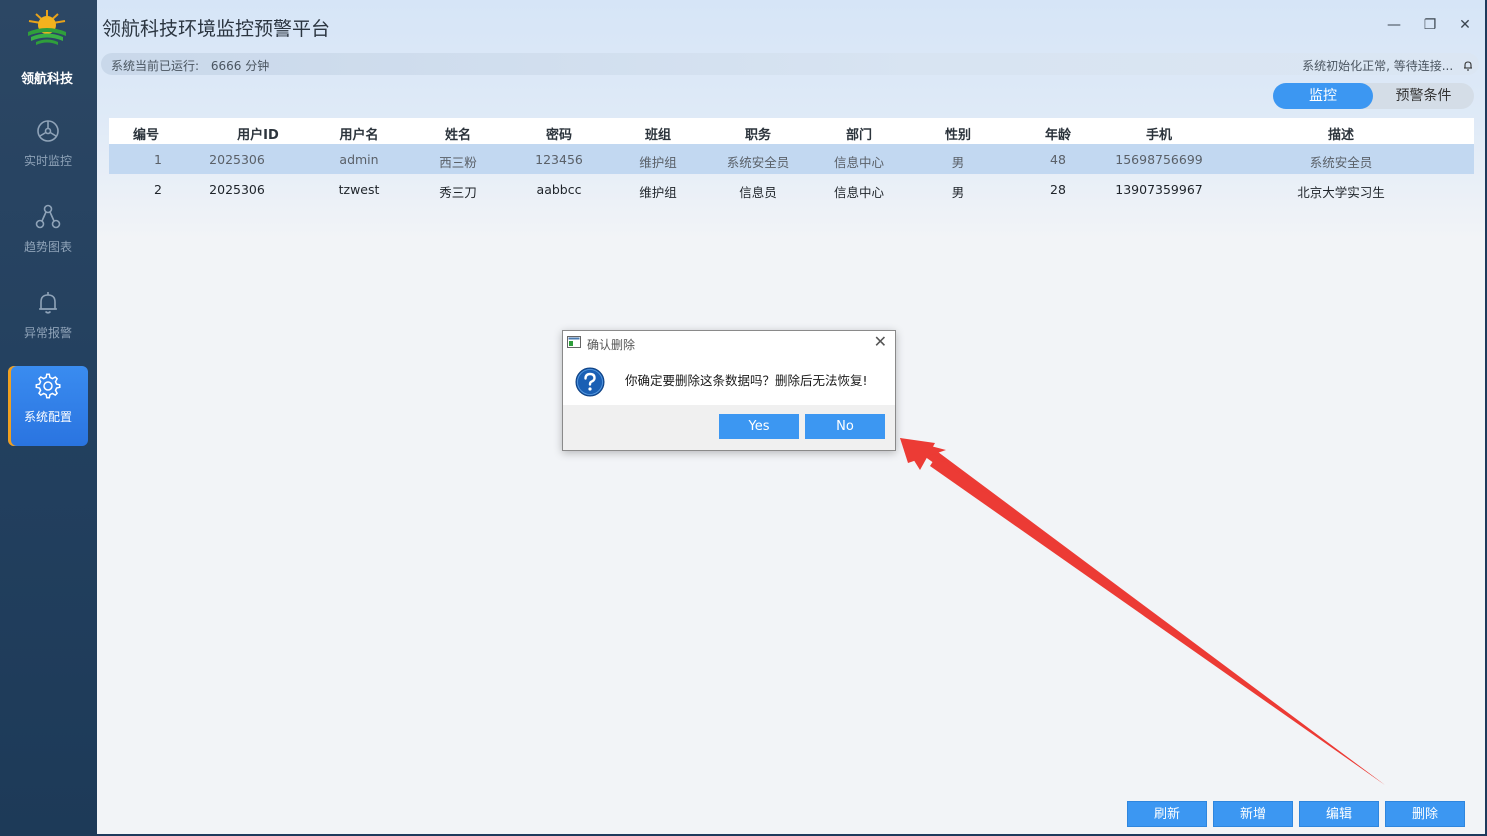  Describe the element at coordinates (258, 133) in the screenshot. I see `column-header: 用户ID` at that location.